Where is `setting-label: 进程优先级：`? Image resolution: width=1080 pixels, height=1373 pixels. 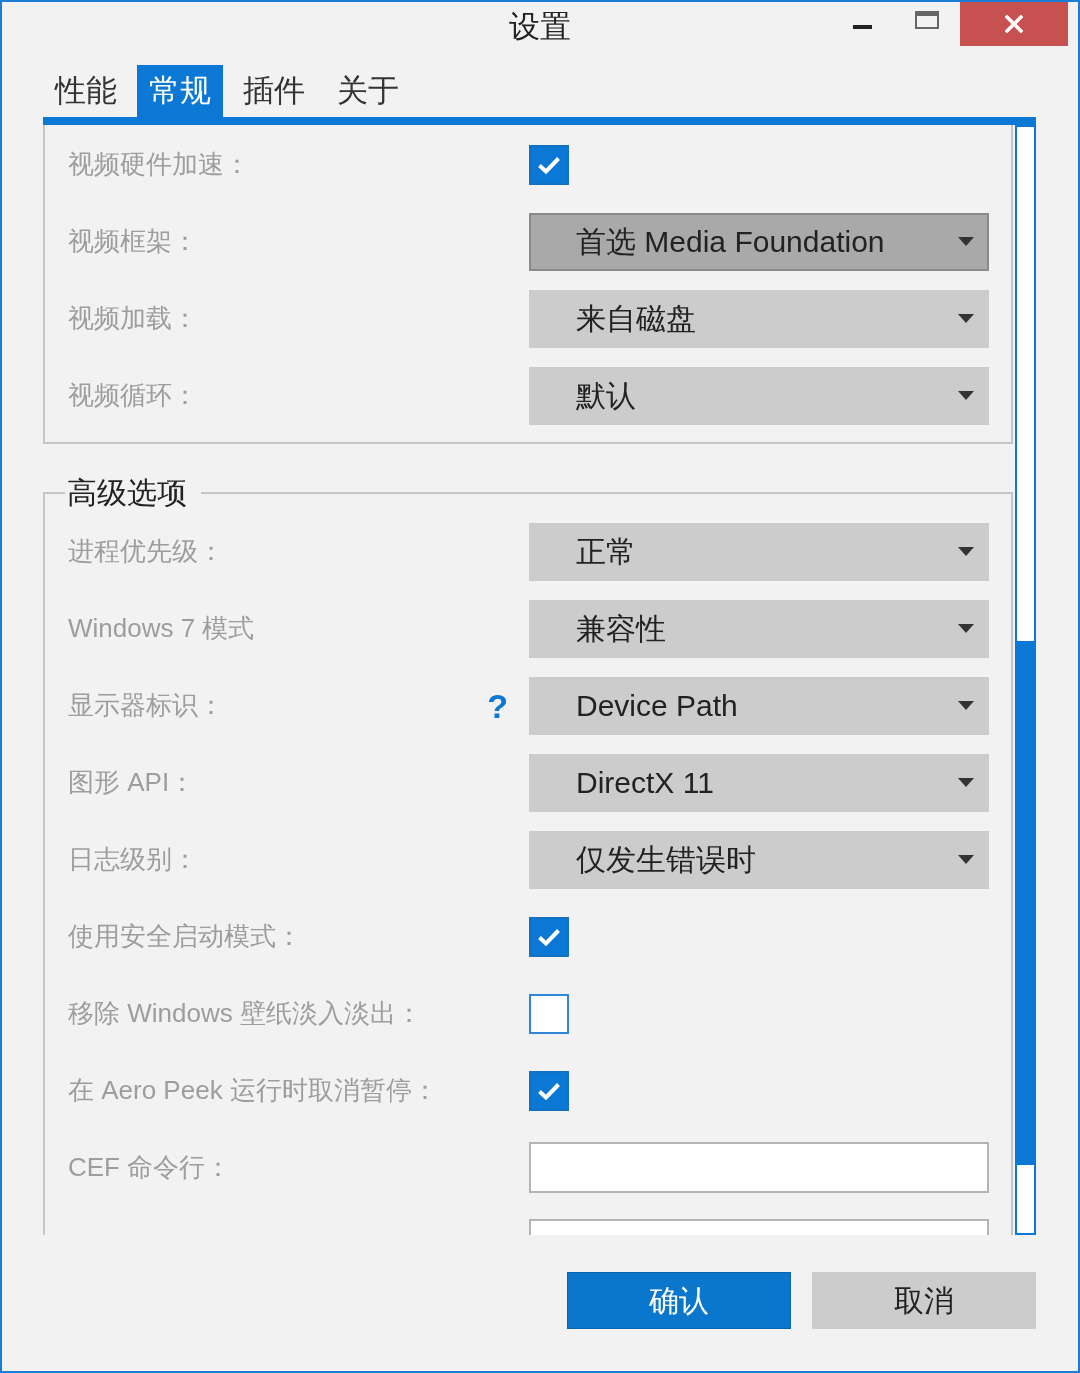
setting-label: 进程优先级： is located at coordinates (146, 551).